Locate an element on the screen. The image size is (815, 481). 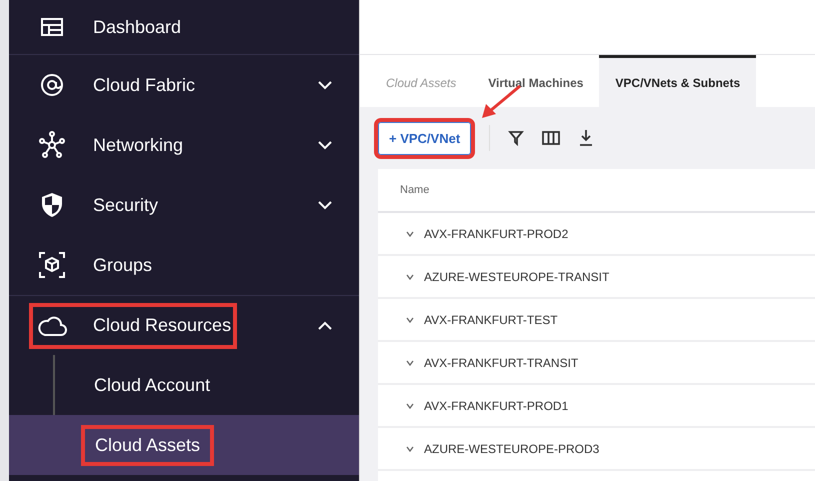
table-cell: AVX-FRANKFURT-TRANSIT is located at coordinates (501, 363).